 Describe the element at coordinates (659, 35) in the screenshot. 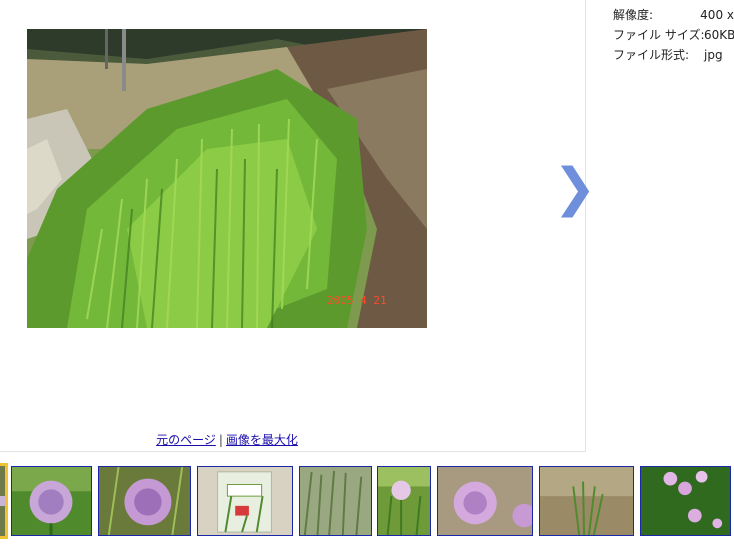

I see `detail-label: ファイル サイズ:` at that location.